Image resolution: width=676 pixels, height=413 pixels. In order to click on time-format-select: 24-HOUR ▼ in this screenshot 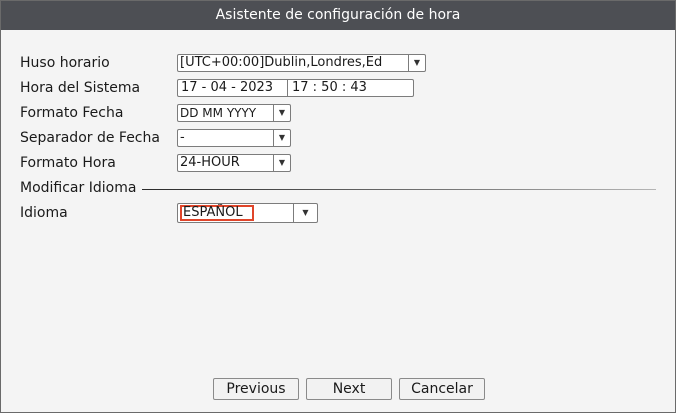, I will do `click(234, 163)`.